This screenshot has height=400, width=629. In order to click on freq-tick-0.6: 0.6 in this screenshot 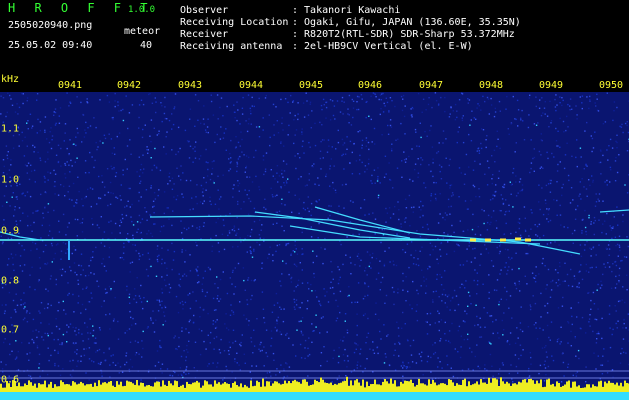, I will do `click(10, 380)`.